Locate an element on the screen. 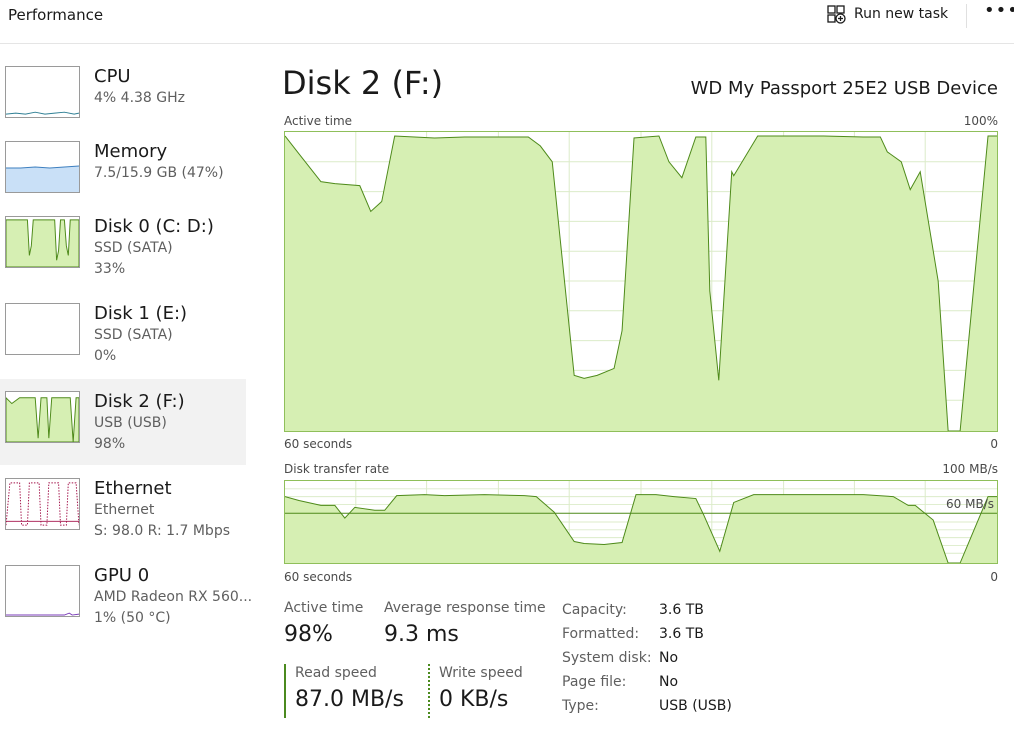 The width and height of the screenshot is (1014, 743). transfer-rate-chart is located at coordinates (641, 522).